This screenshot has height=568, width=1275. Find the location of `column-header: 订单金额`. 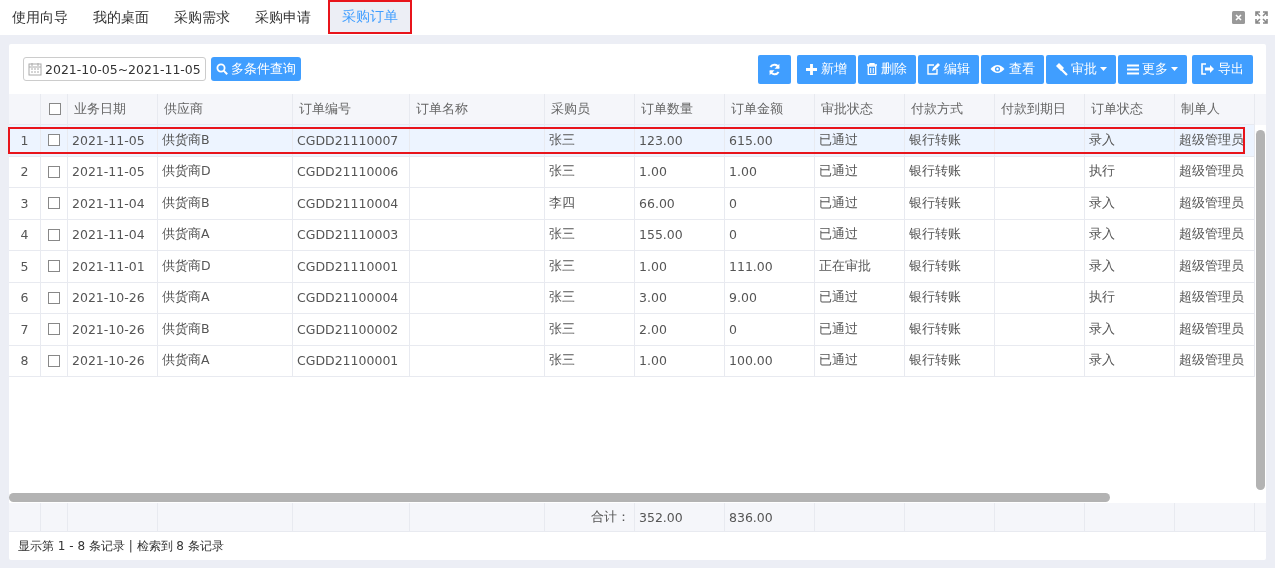

column-header: 订单金额 is located at coordinates (757, 109).